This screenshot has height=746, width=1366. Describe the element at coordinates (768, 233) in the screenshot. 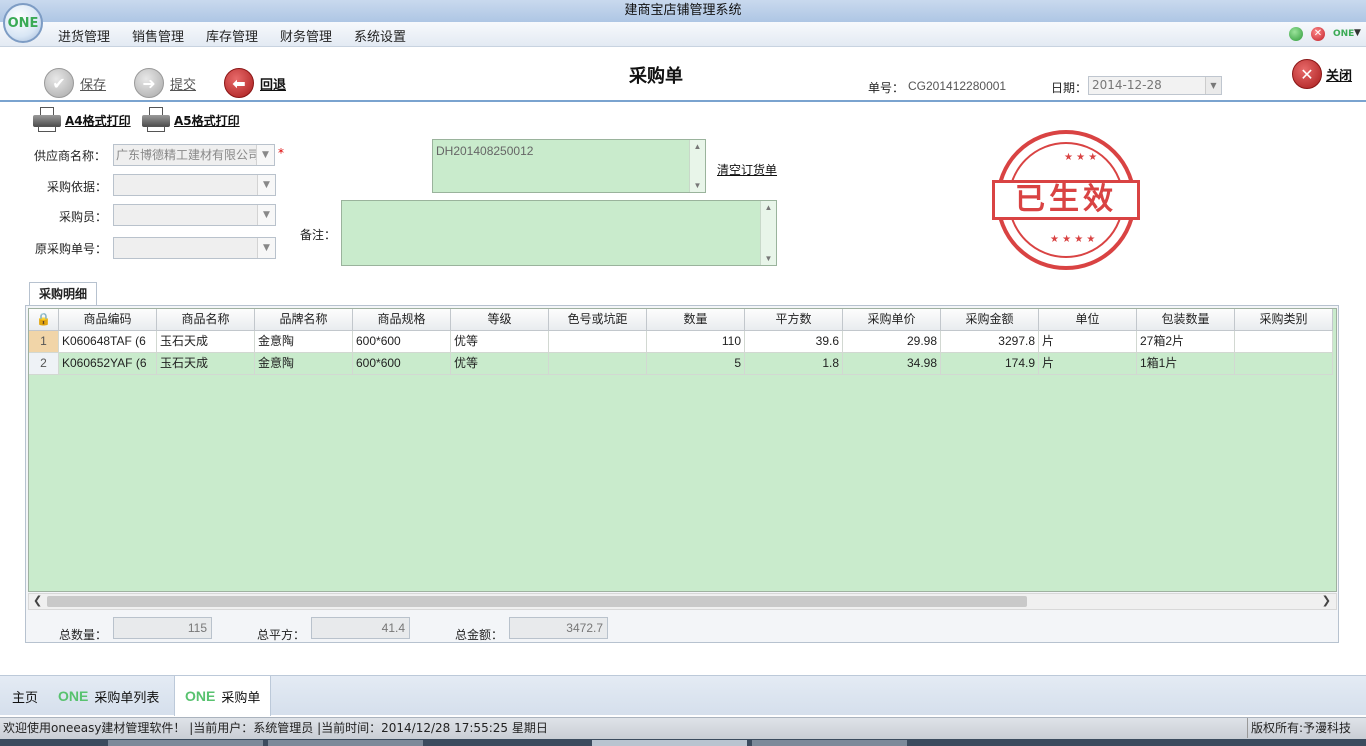

I see `remark-scrollbar: ▲ ▼` at that location.